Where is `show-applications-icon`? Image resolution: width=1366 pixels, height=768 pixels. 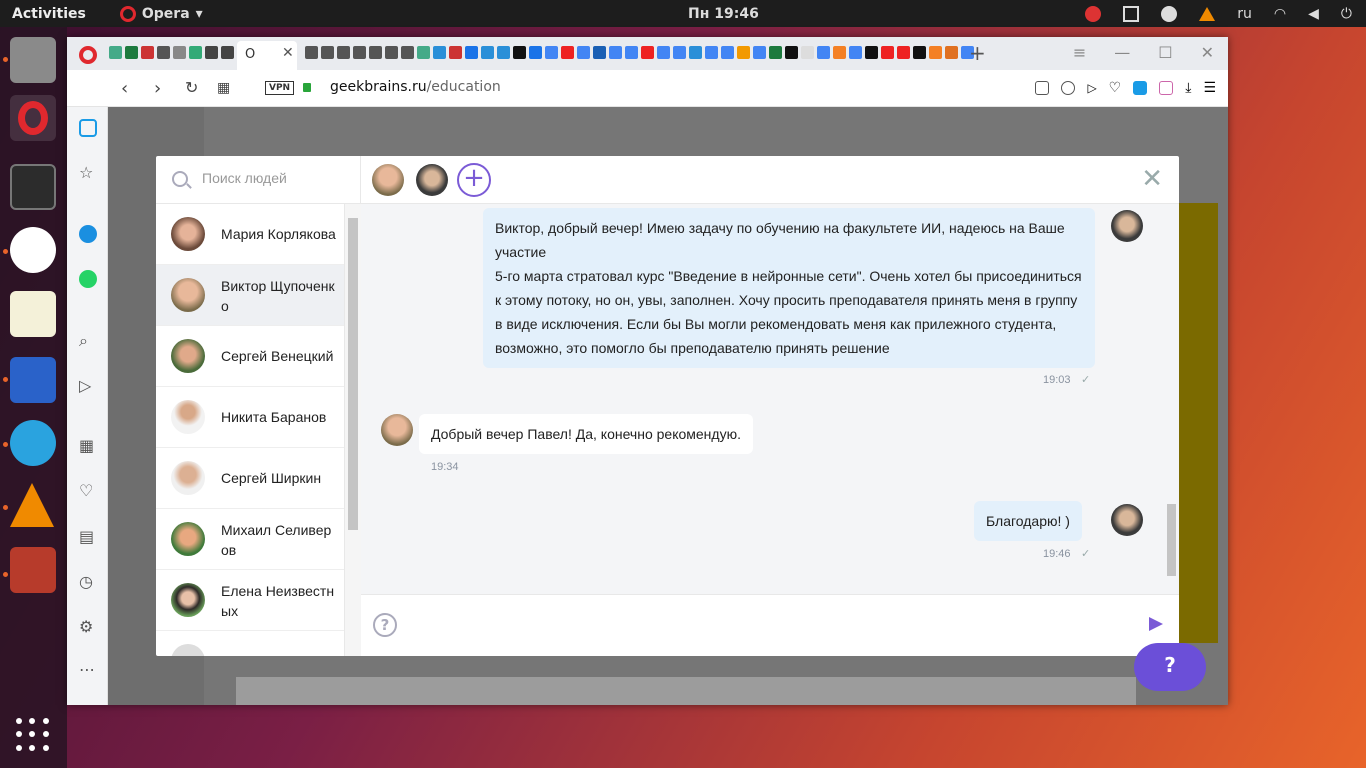
show-applications-icon is located at coordinates (33, 735).